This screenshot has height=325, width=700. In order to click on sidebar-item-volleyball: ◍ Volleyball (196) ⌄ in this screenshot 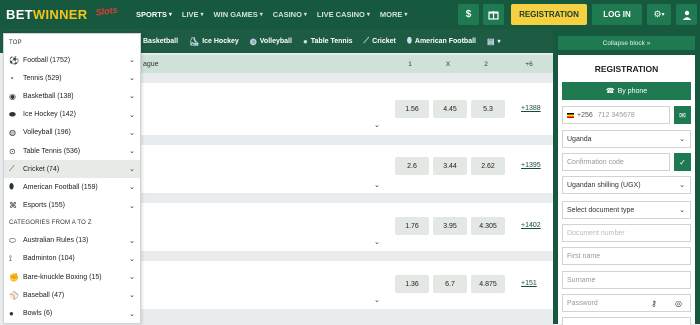, I will do `click(72, 133)`.